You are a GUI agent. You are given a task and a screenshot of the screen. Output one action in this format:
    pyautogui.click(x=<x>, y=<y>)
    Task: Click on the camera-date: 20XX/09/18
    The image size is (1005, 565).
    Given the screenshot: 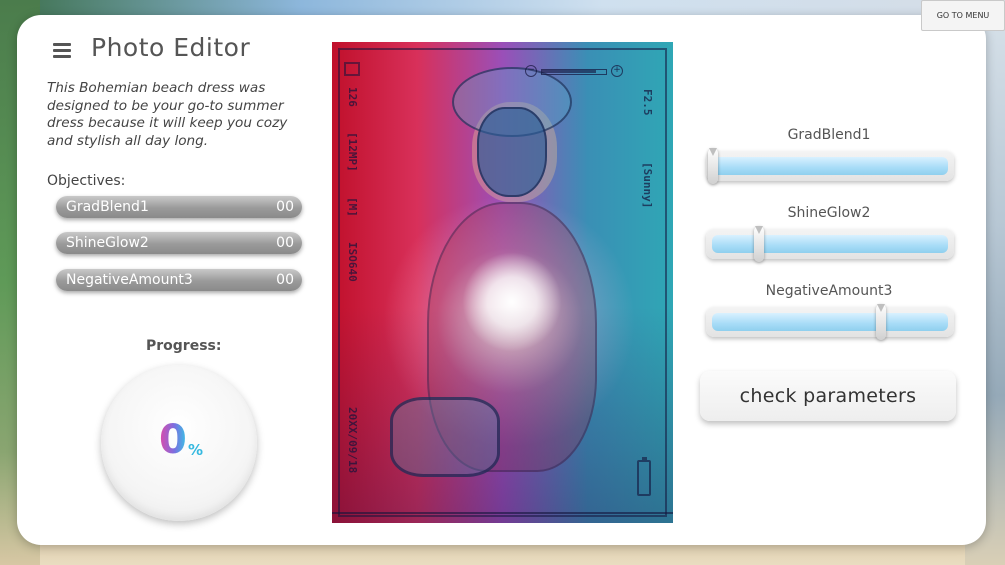 What is the action you would take?
    pyautogui.click(x=352, y=440)
    